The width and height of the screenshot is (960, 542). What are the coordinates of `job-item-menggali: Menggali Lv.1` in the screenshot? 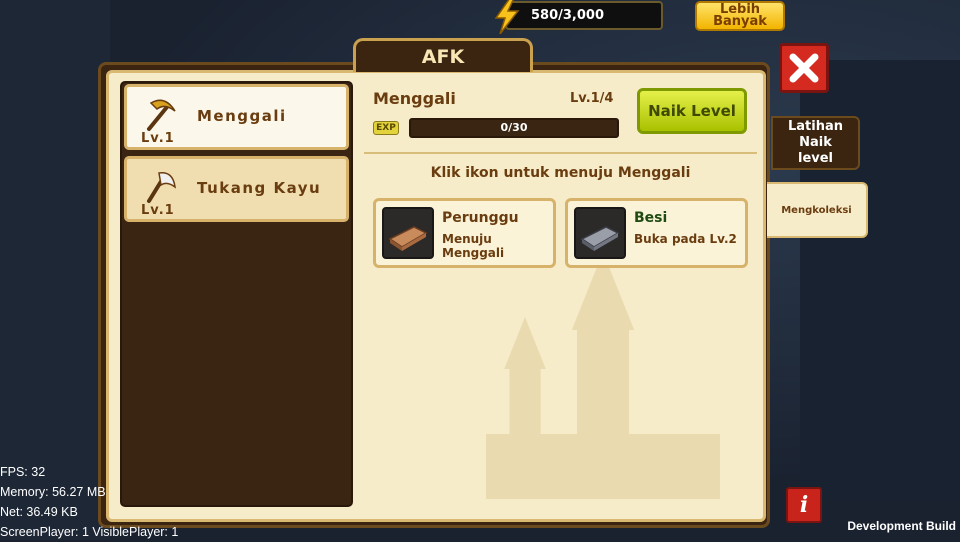 It's located at (236, 117).